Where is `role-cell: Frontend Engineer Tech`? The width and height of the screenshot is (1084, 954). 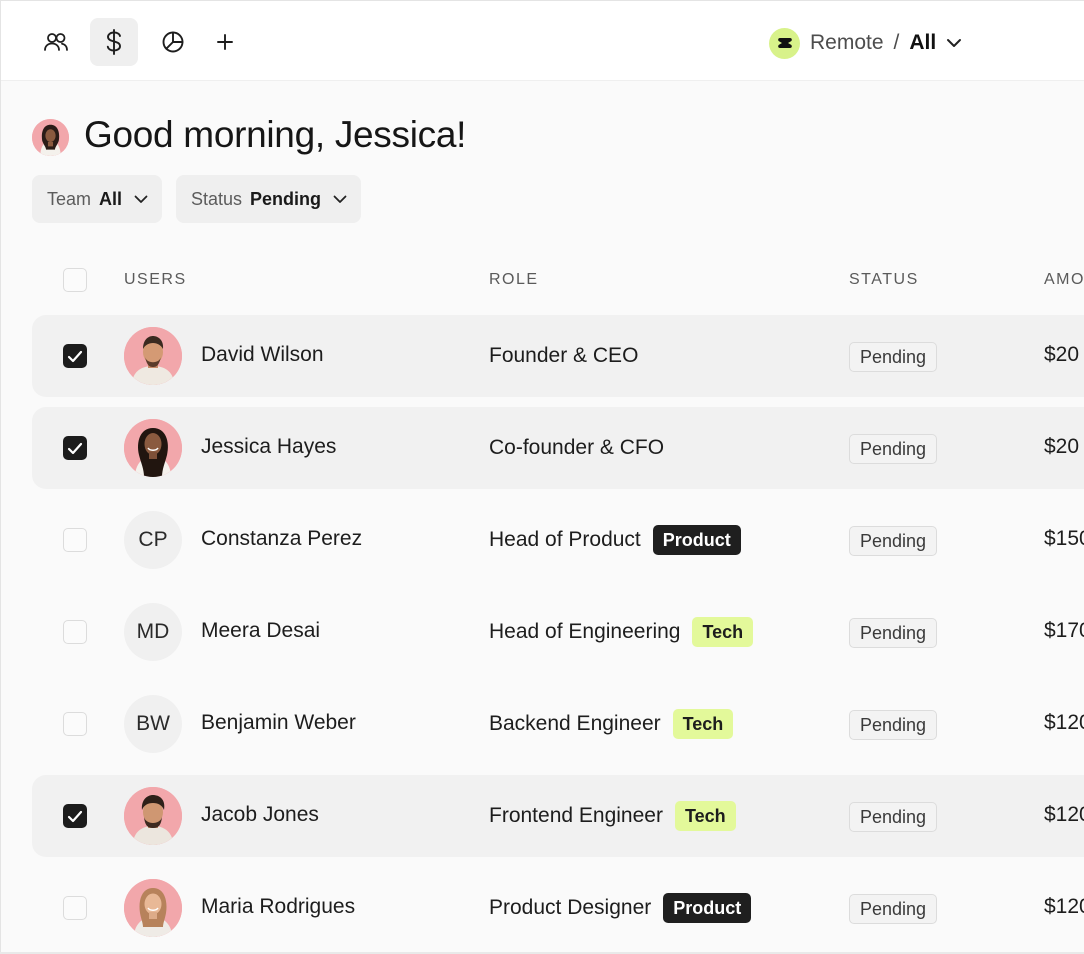
role-cell: Frontend Engineer Tech is located at coordinates (612, 816).